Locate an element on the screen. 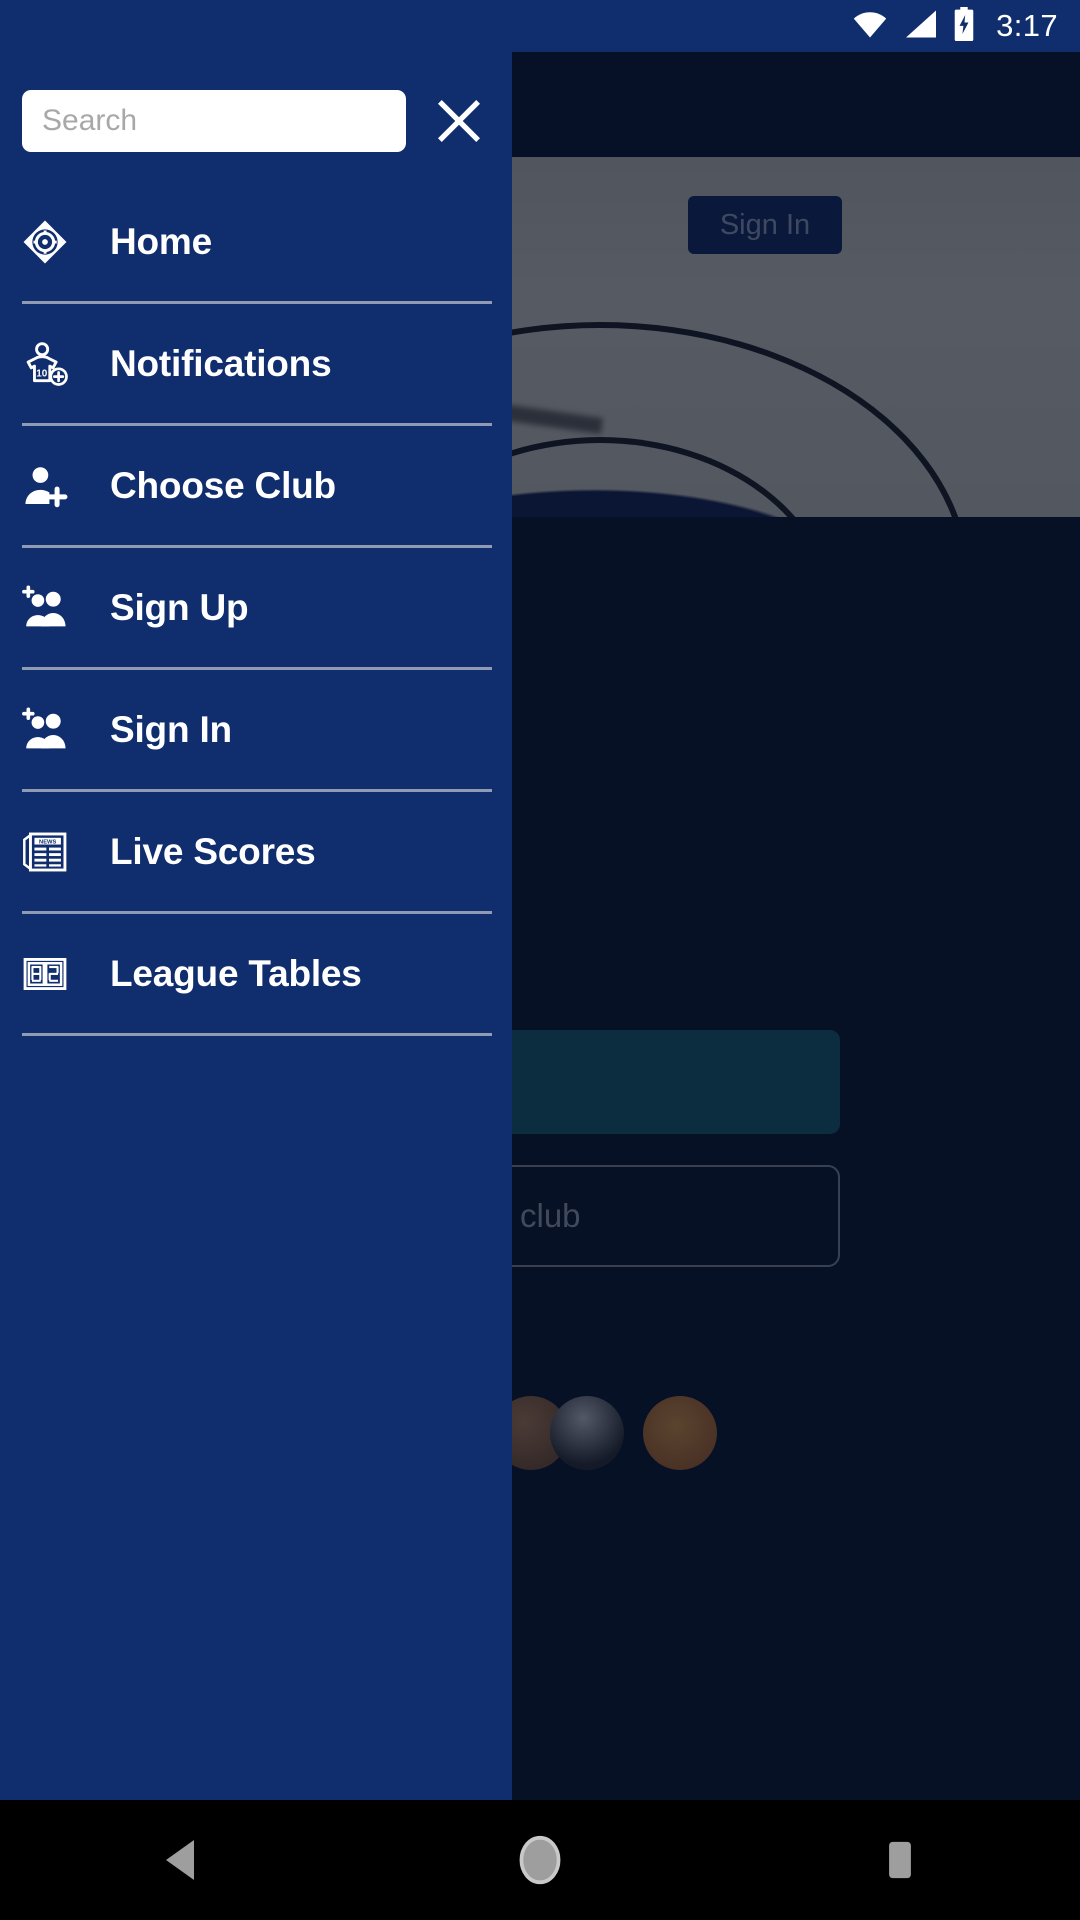 This screenshot has width=1080, height=1920. sidebar-item-sign-up: Sign Up is located at coordinates (256, 607).